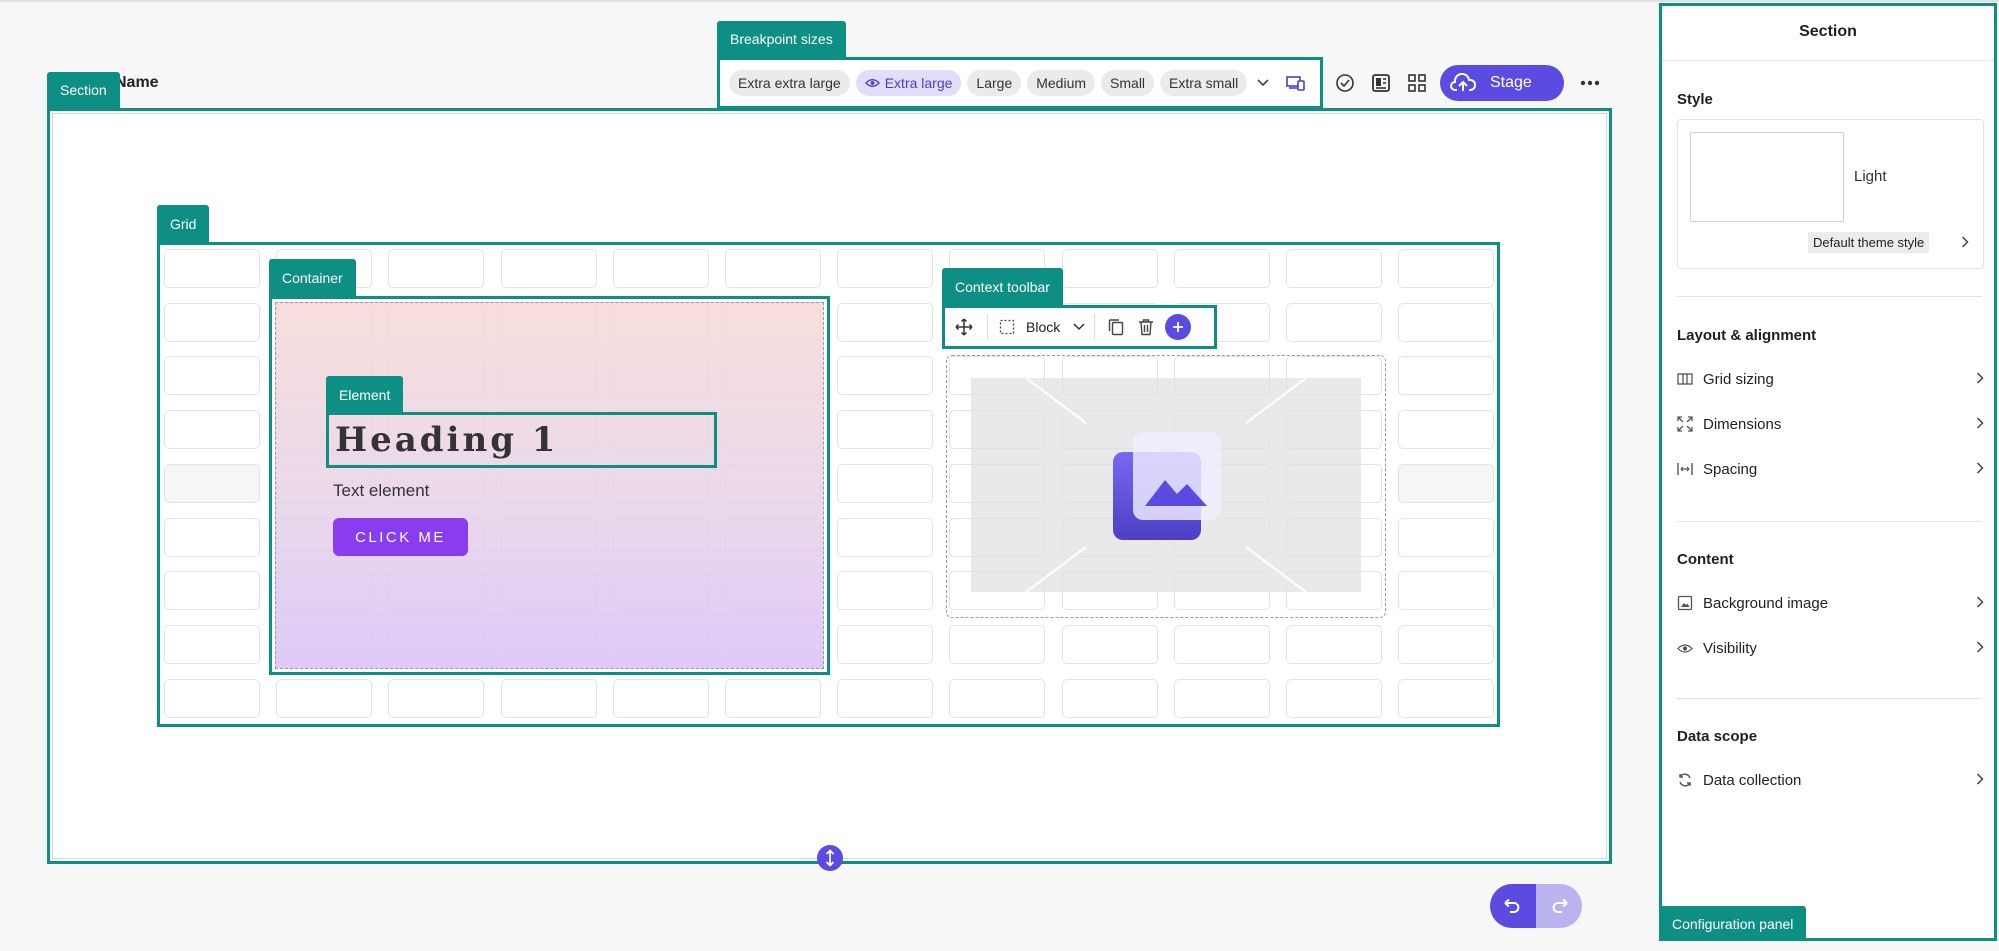 The height and width of the screenshot is (951, 1999). I want to click on theme-style-badge: Default theme style, so click(1869, 242).